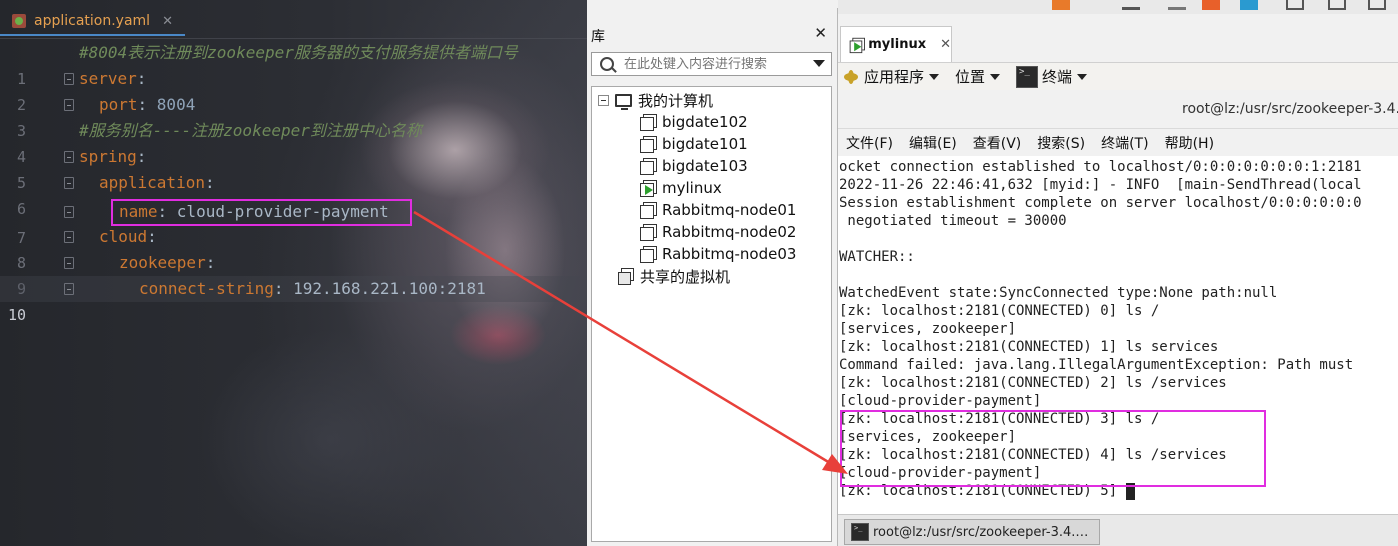 This screenshot has height=546, width=1398. I want to click on tree-item-label: Rabbitmq-node03, so click(729, 254).